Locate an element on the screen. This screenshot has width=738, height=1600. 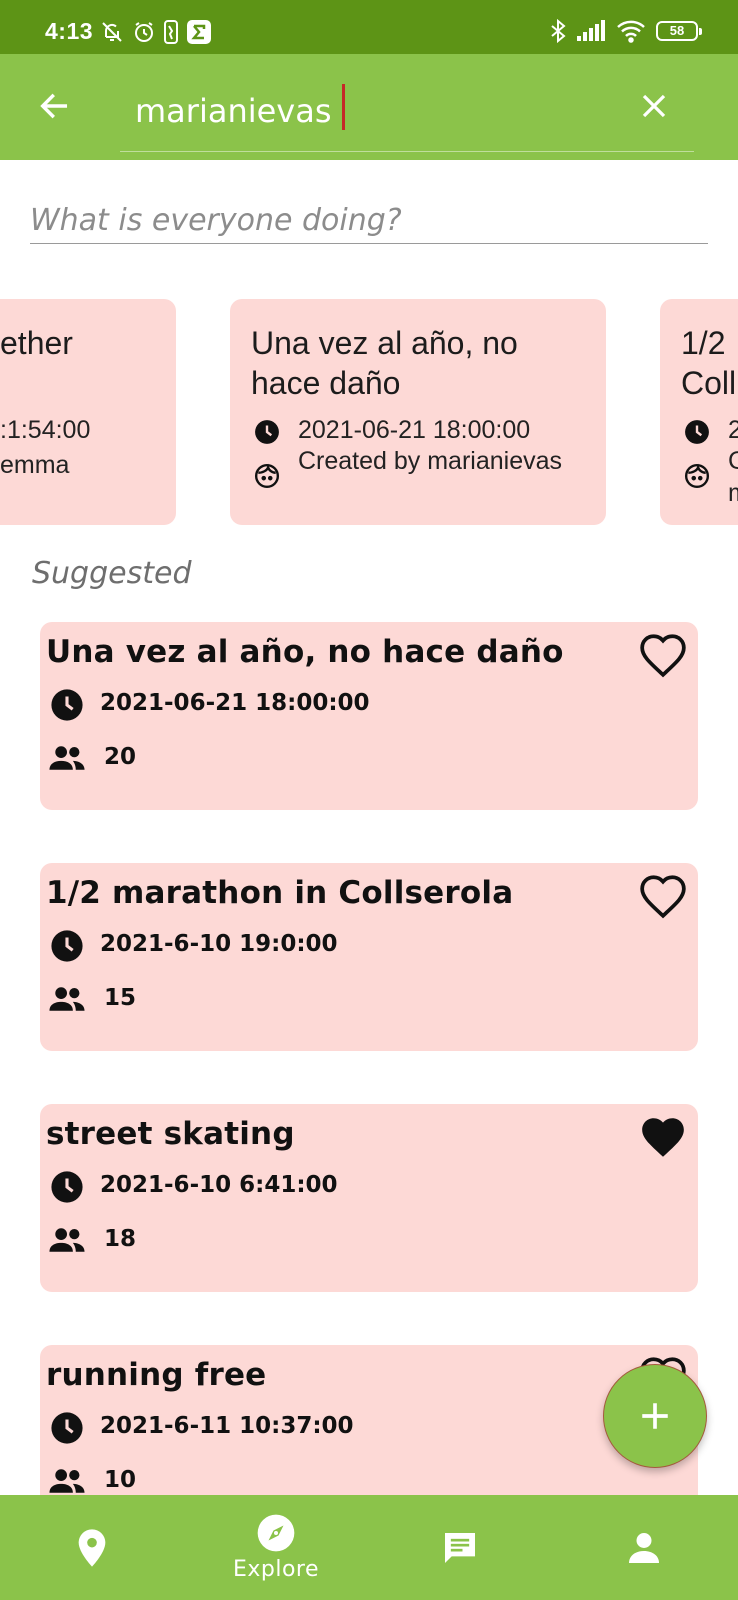
nav-item-chat is located at coordinates (460, 1547).